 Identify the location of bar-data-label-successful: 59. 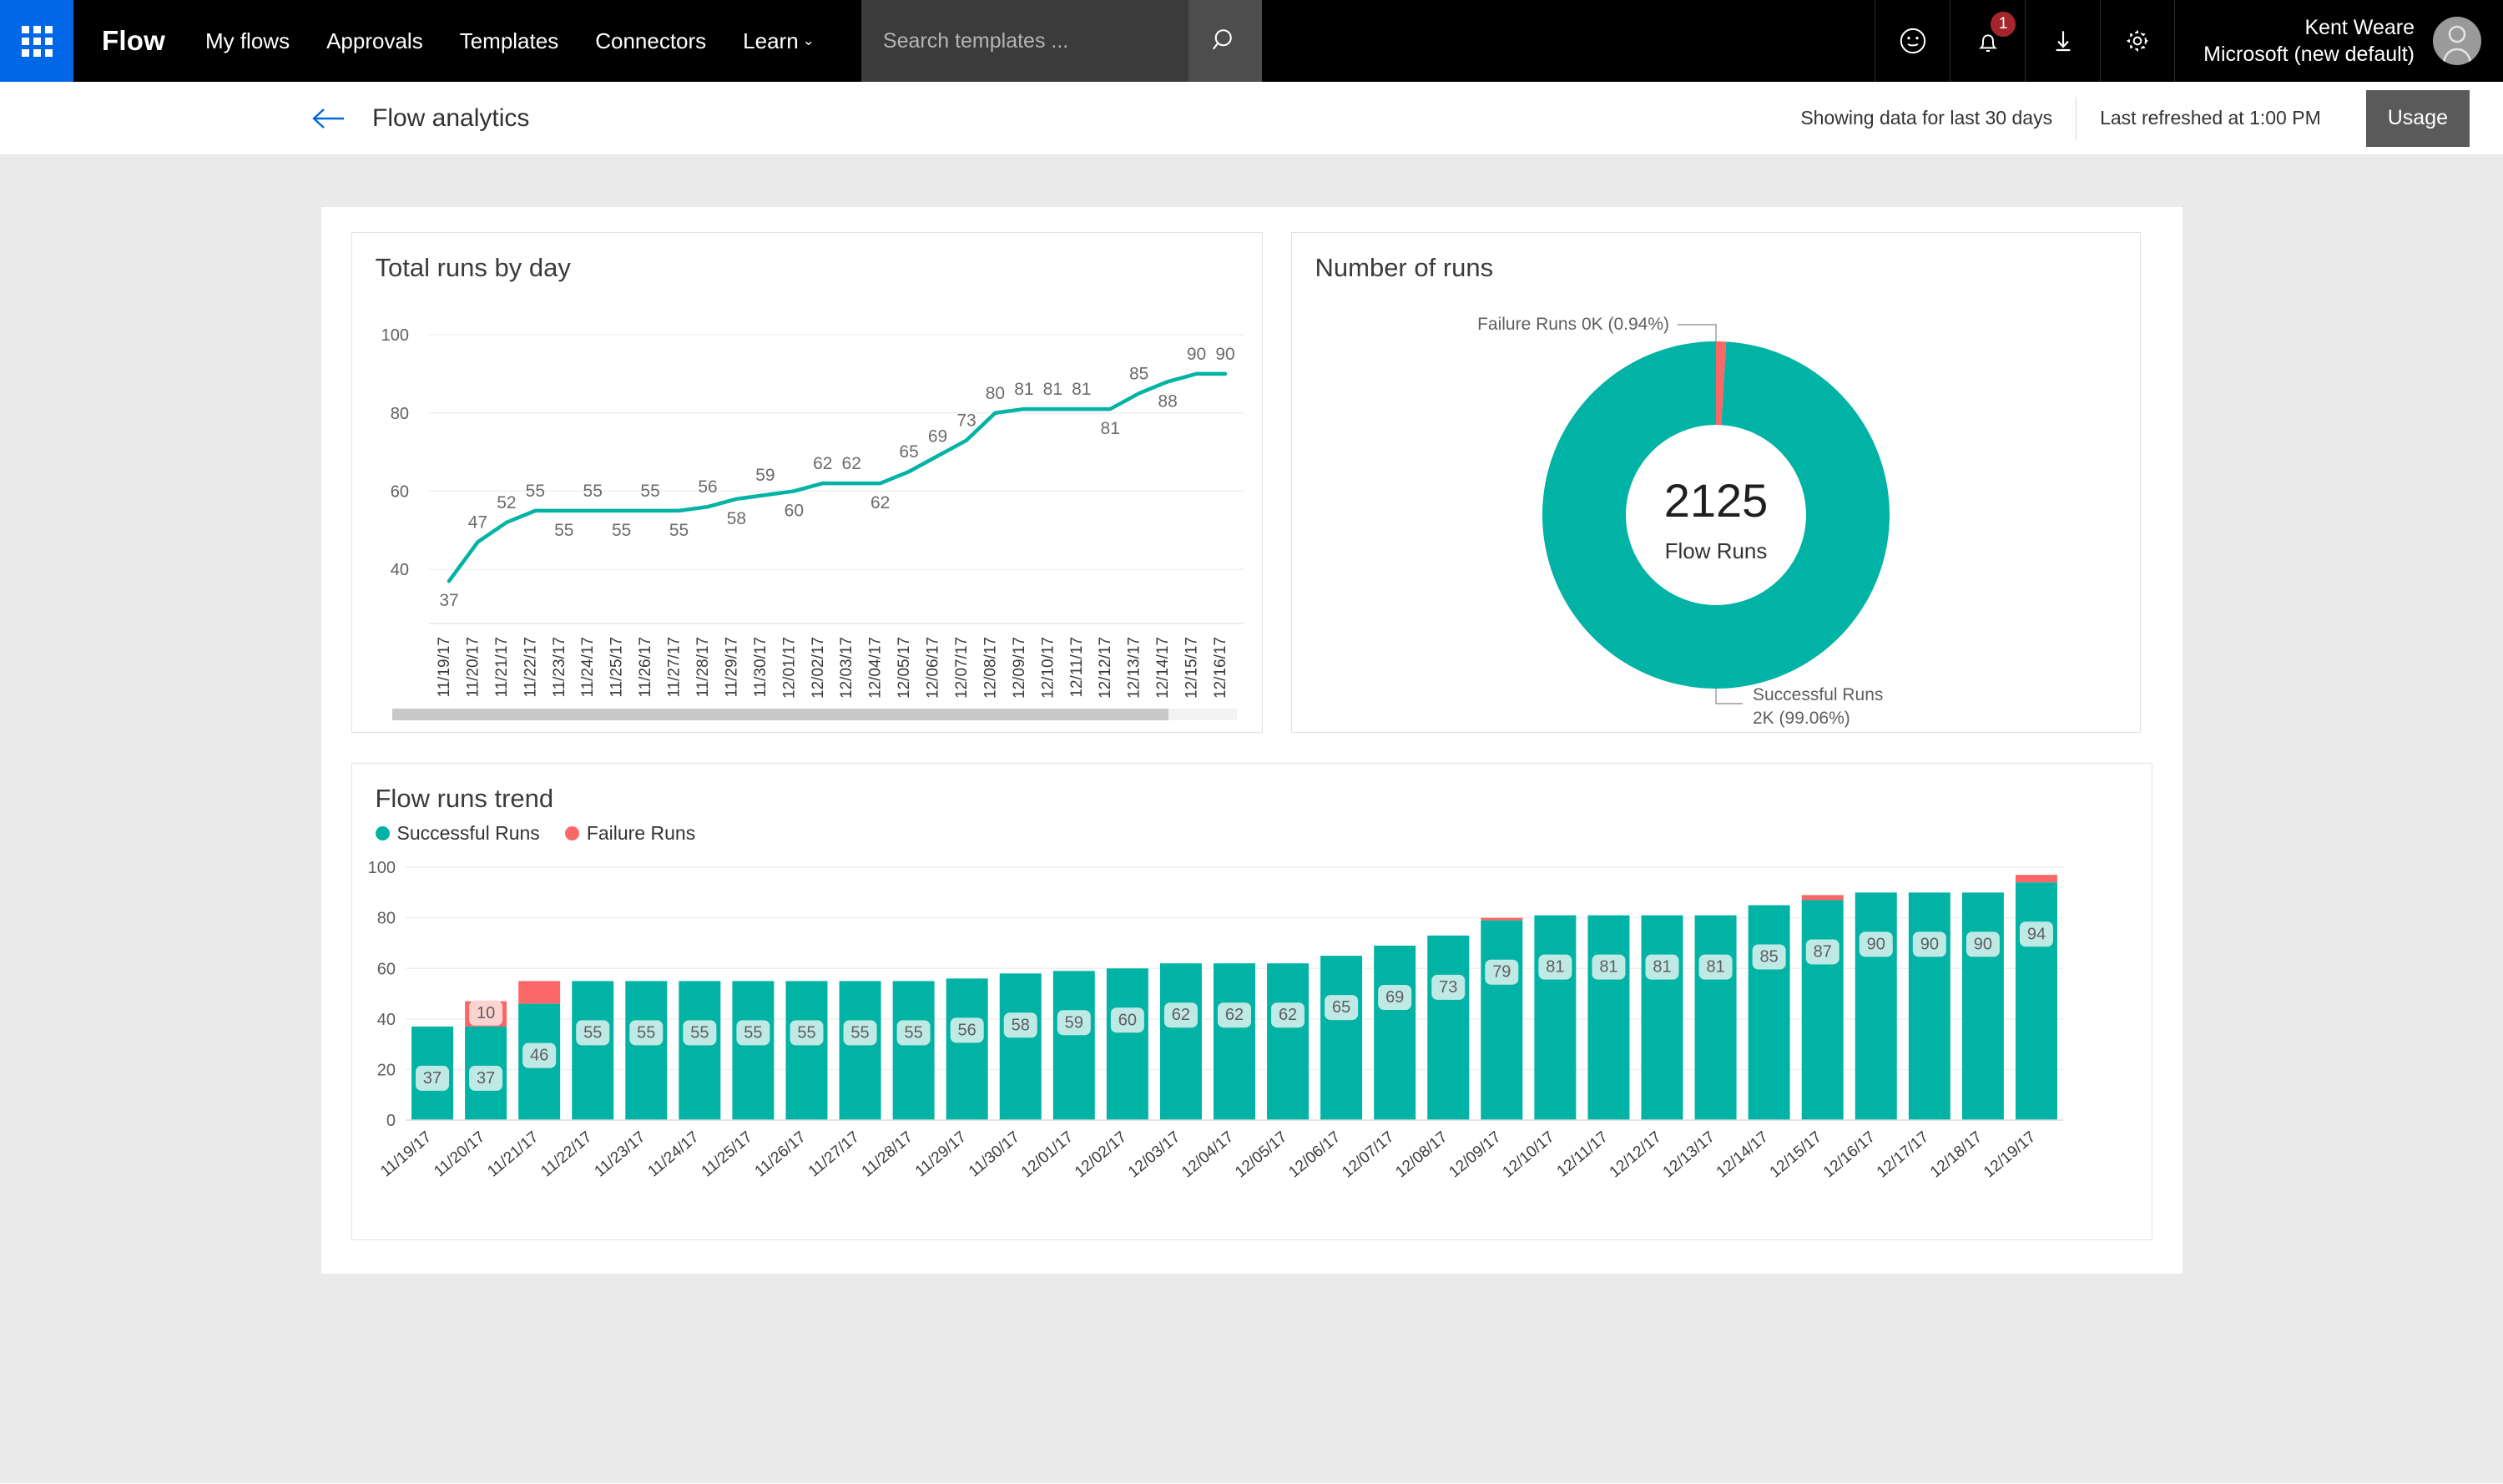
(1073, 1022).